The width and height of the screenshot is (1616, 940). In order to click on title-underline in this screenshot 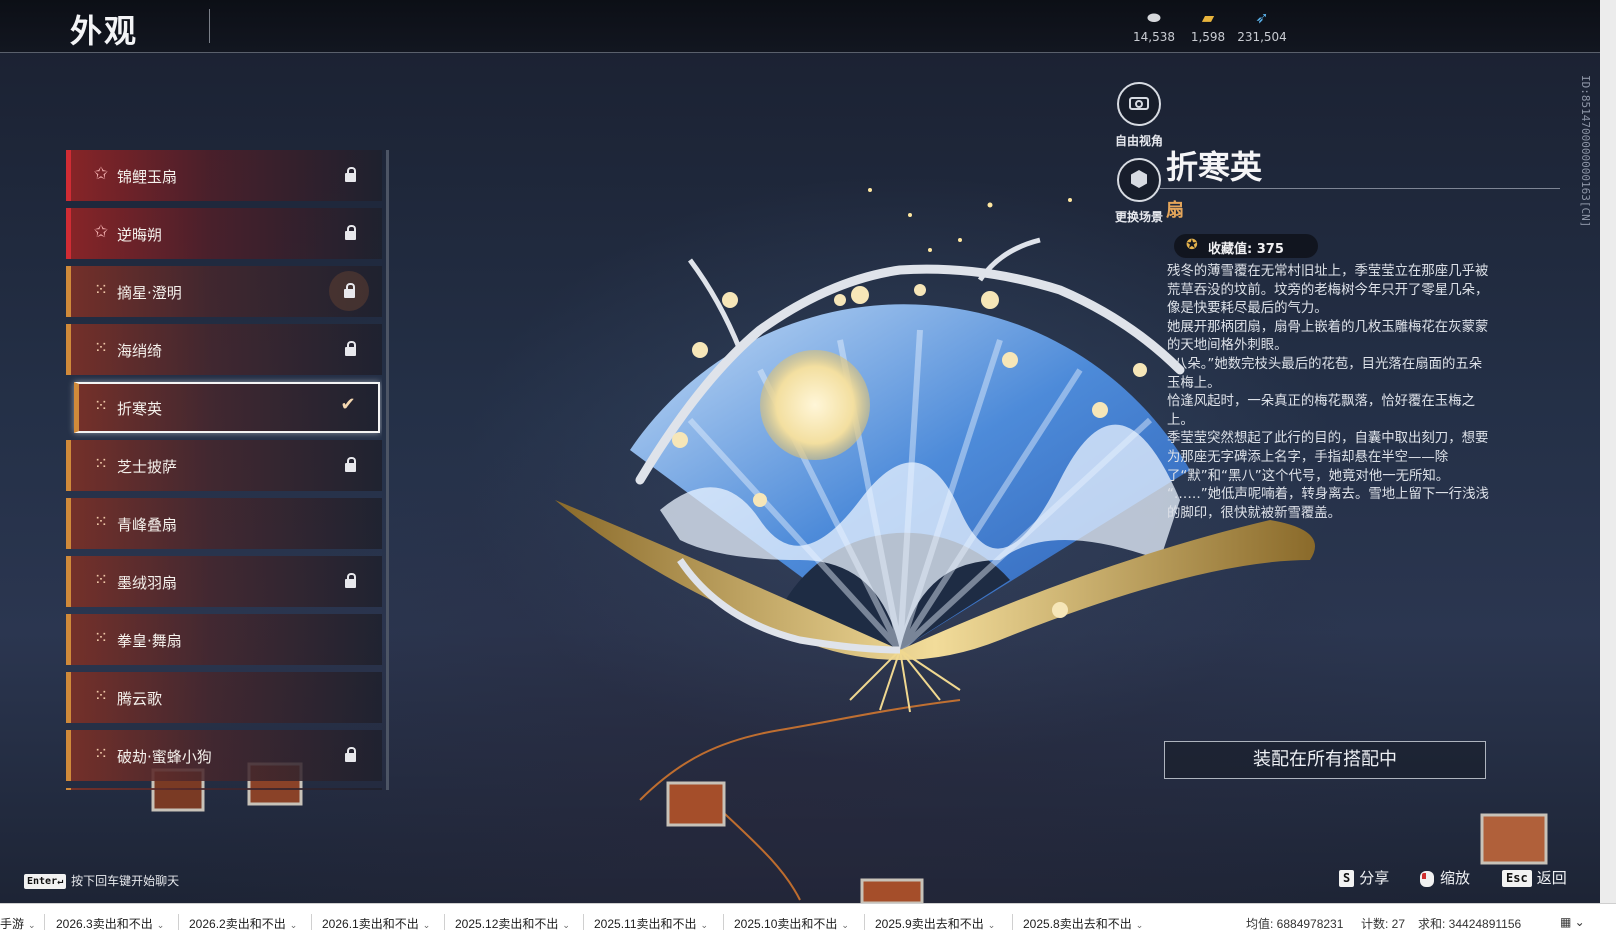, I will do `click(1360, 188)`.